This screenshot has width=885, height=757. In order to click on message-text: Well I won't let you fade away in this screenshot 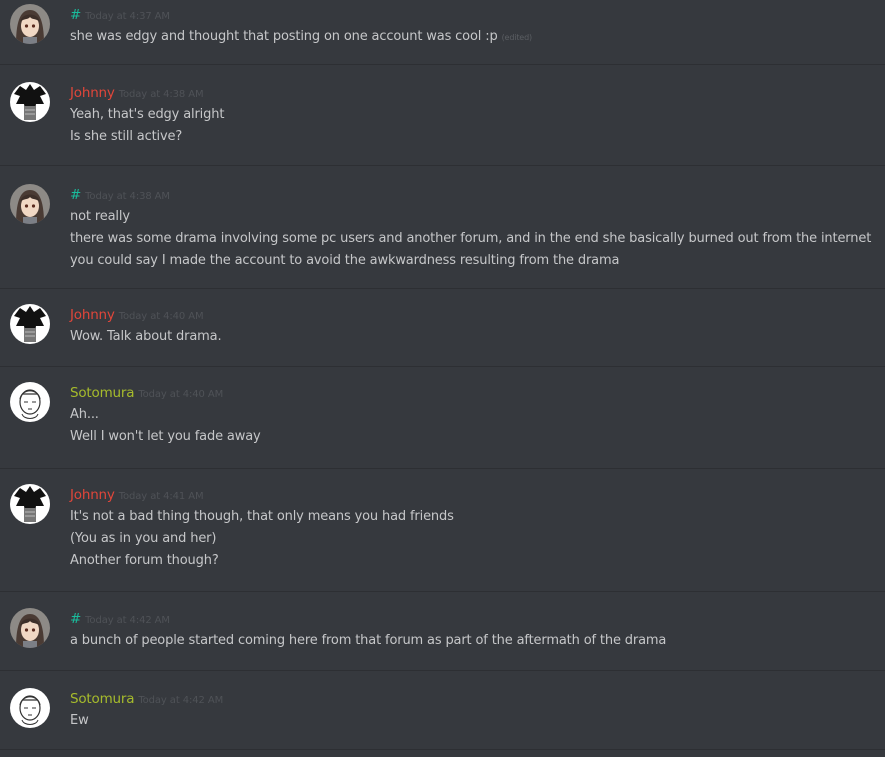, I will do `click(165, 437)`.